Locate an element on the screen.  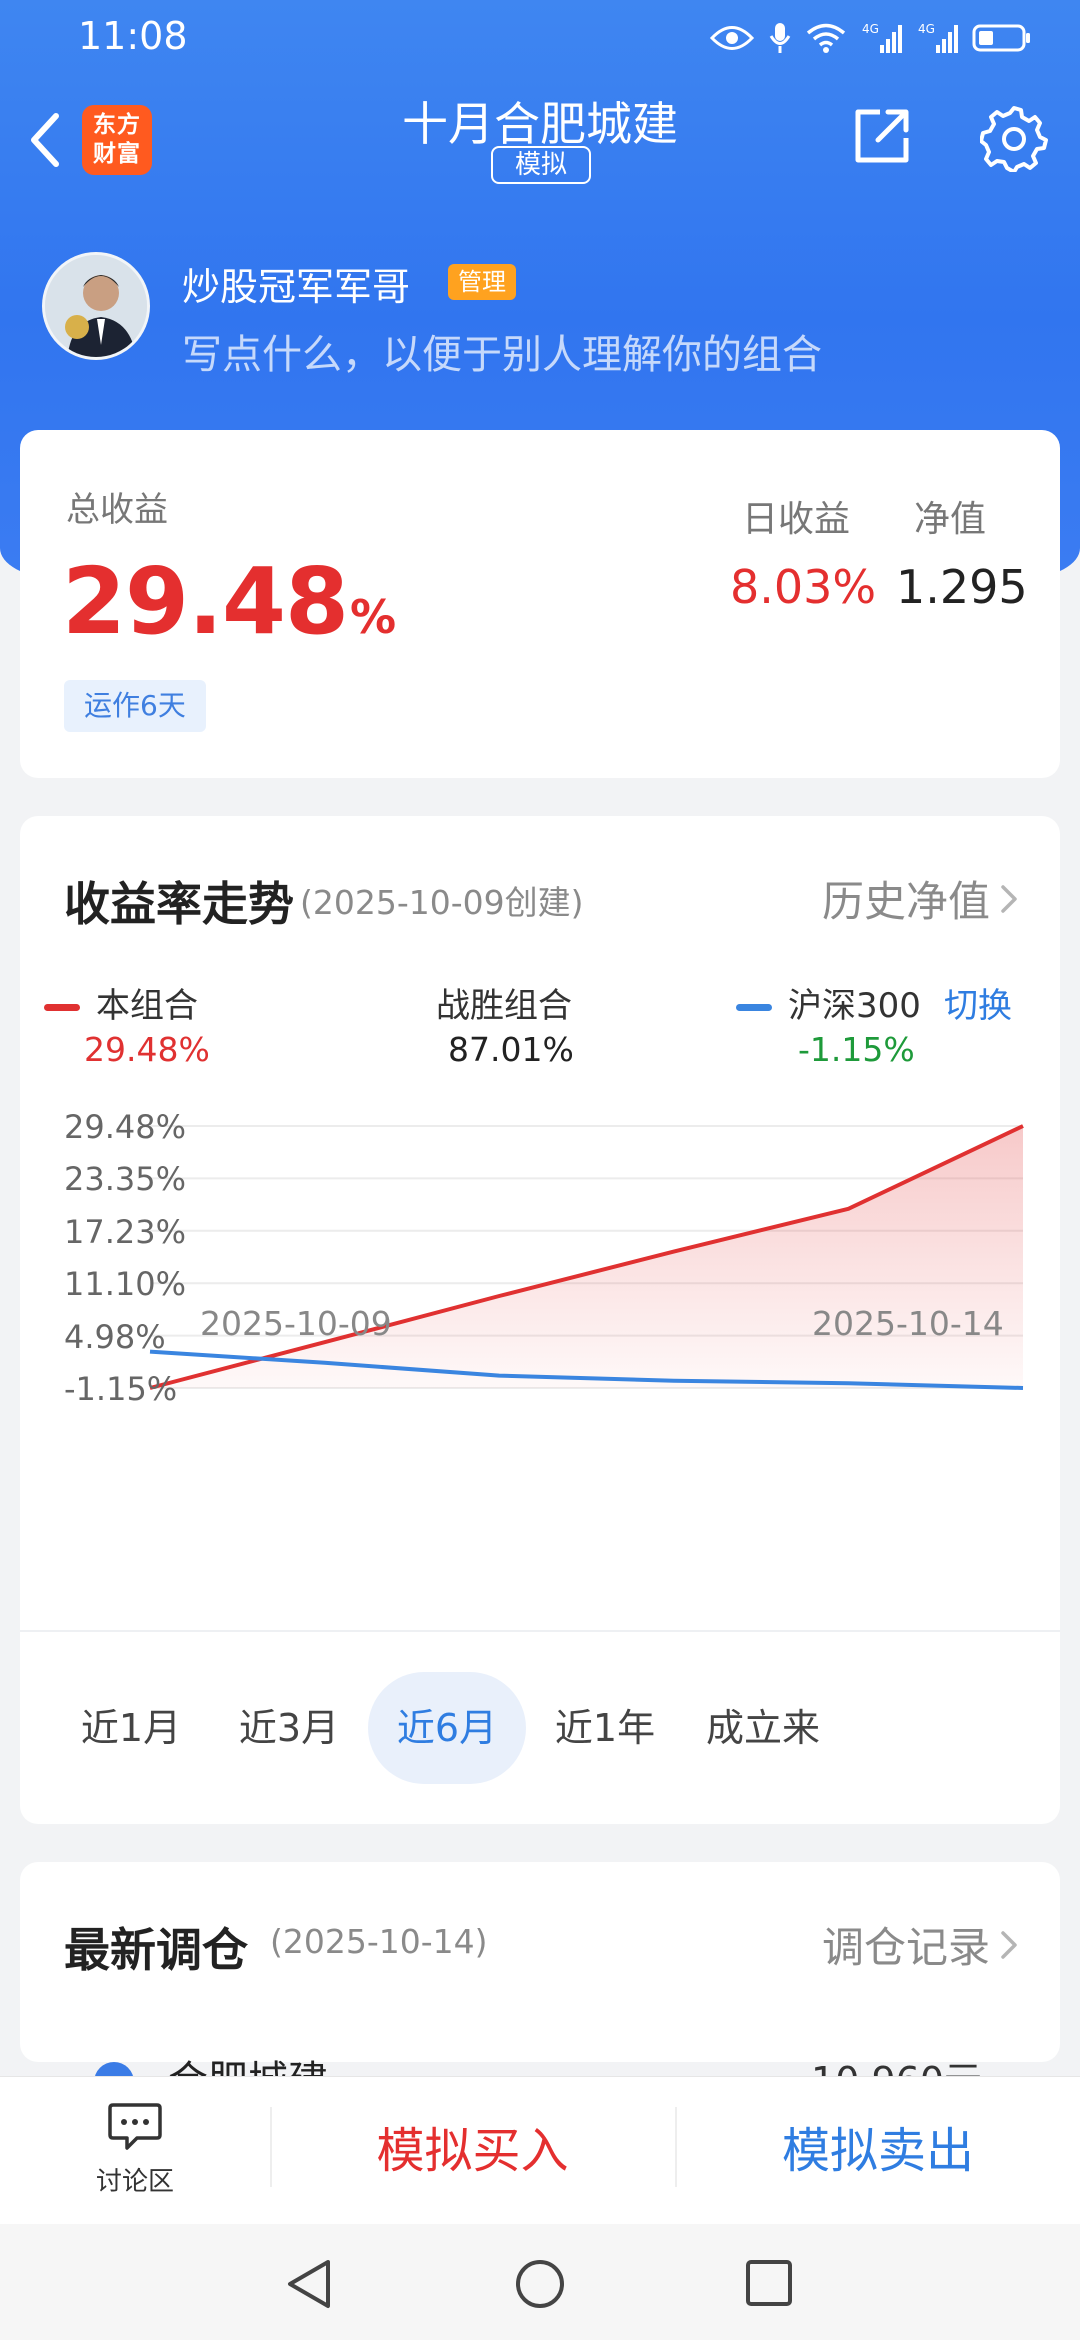
switch-benchmark-button: 切换 is located at coordinates (978, 1002).